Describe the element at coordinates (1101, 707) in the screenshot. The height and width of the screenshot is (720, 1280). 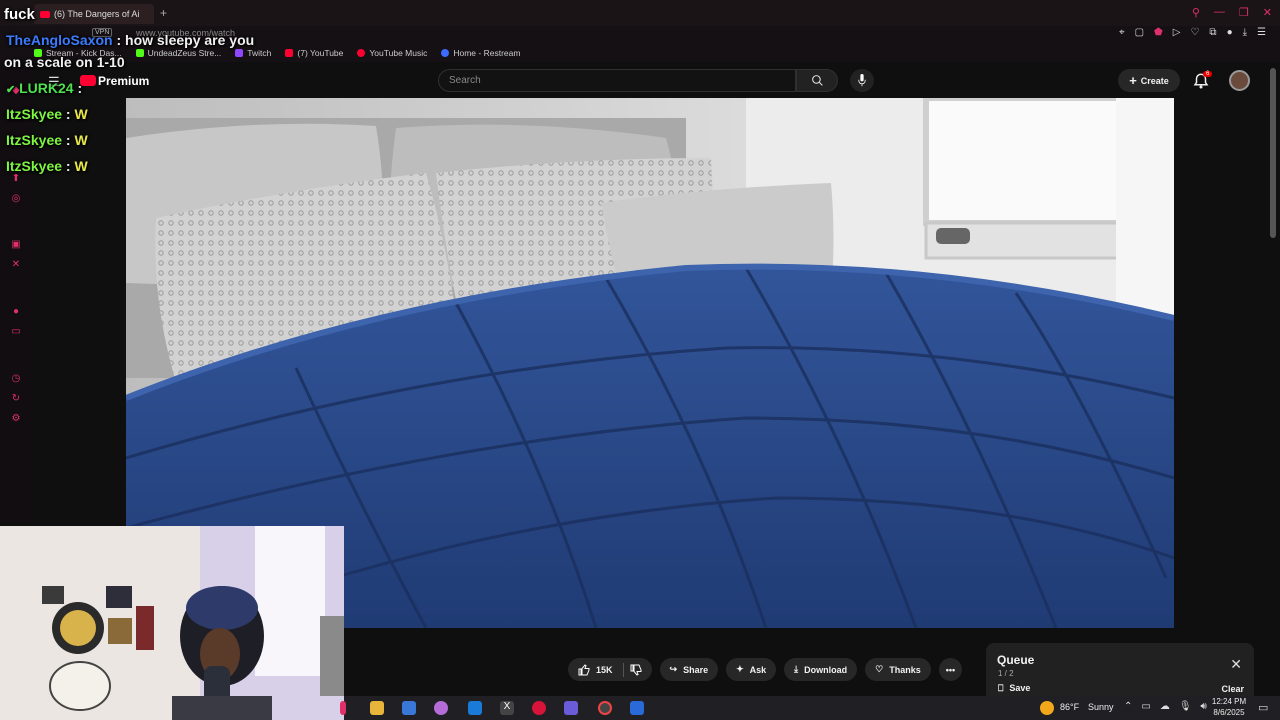
I see `weather-condition: Sunny` at that location.